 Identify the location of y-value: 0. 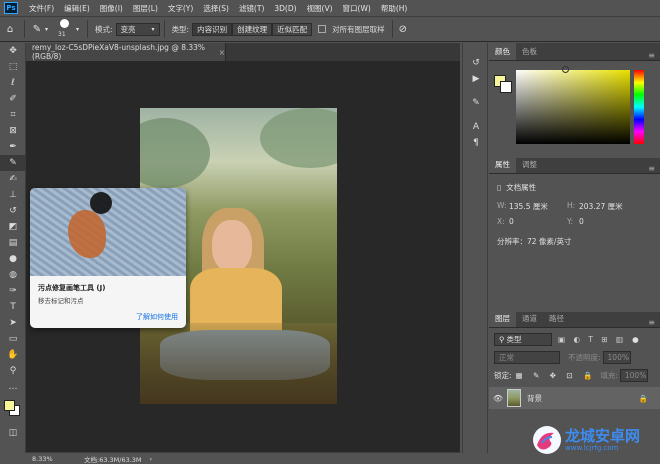
(581, 221).